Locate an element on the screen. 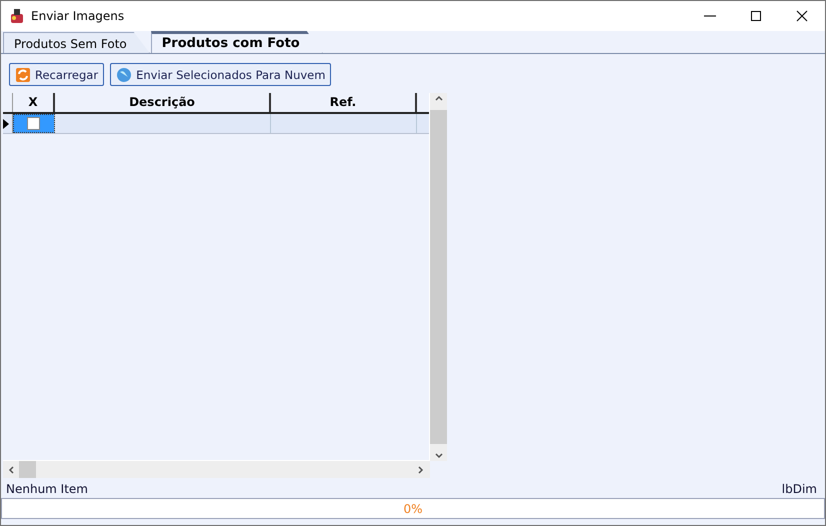 This screenshot has height=526, width=826. globe-icon is located at coordinates (124, 74).